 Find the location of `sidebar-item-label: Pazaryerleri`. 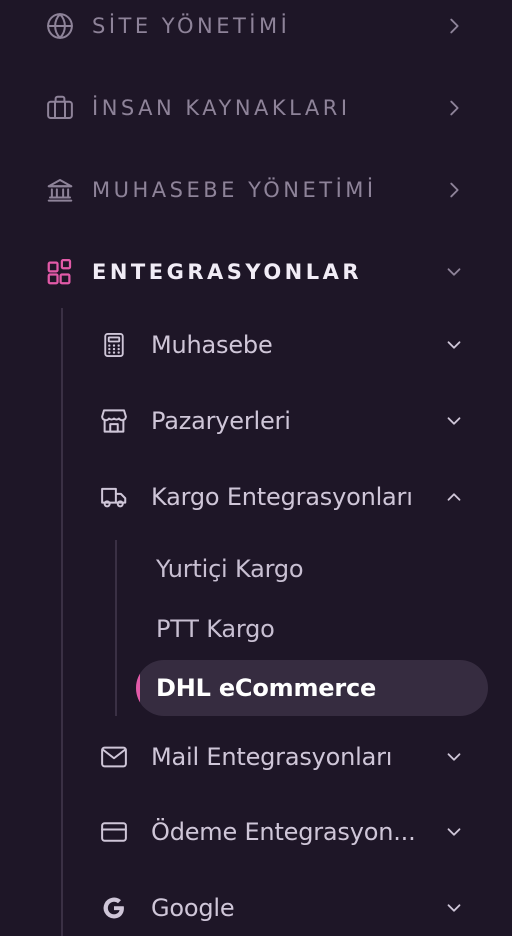

sidebar-item-label: Pazaryerleri is located at coordinates (221, 421).